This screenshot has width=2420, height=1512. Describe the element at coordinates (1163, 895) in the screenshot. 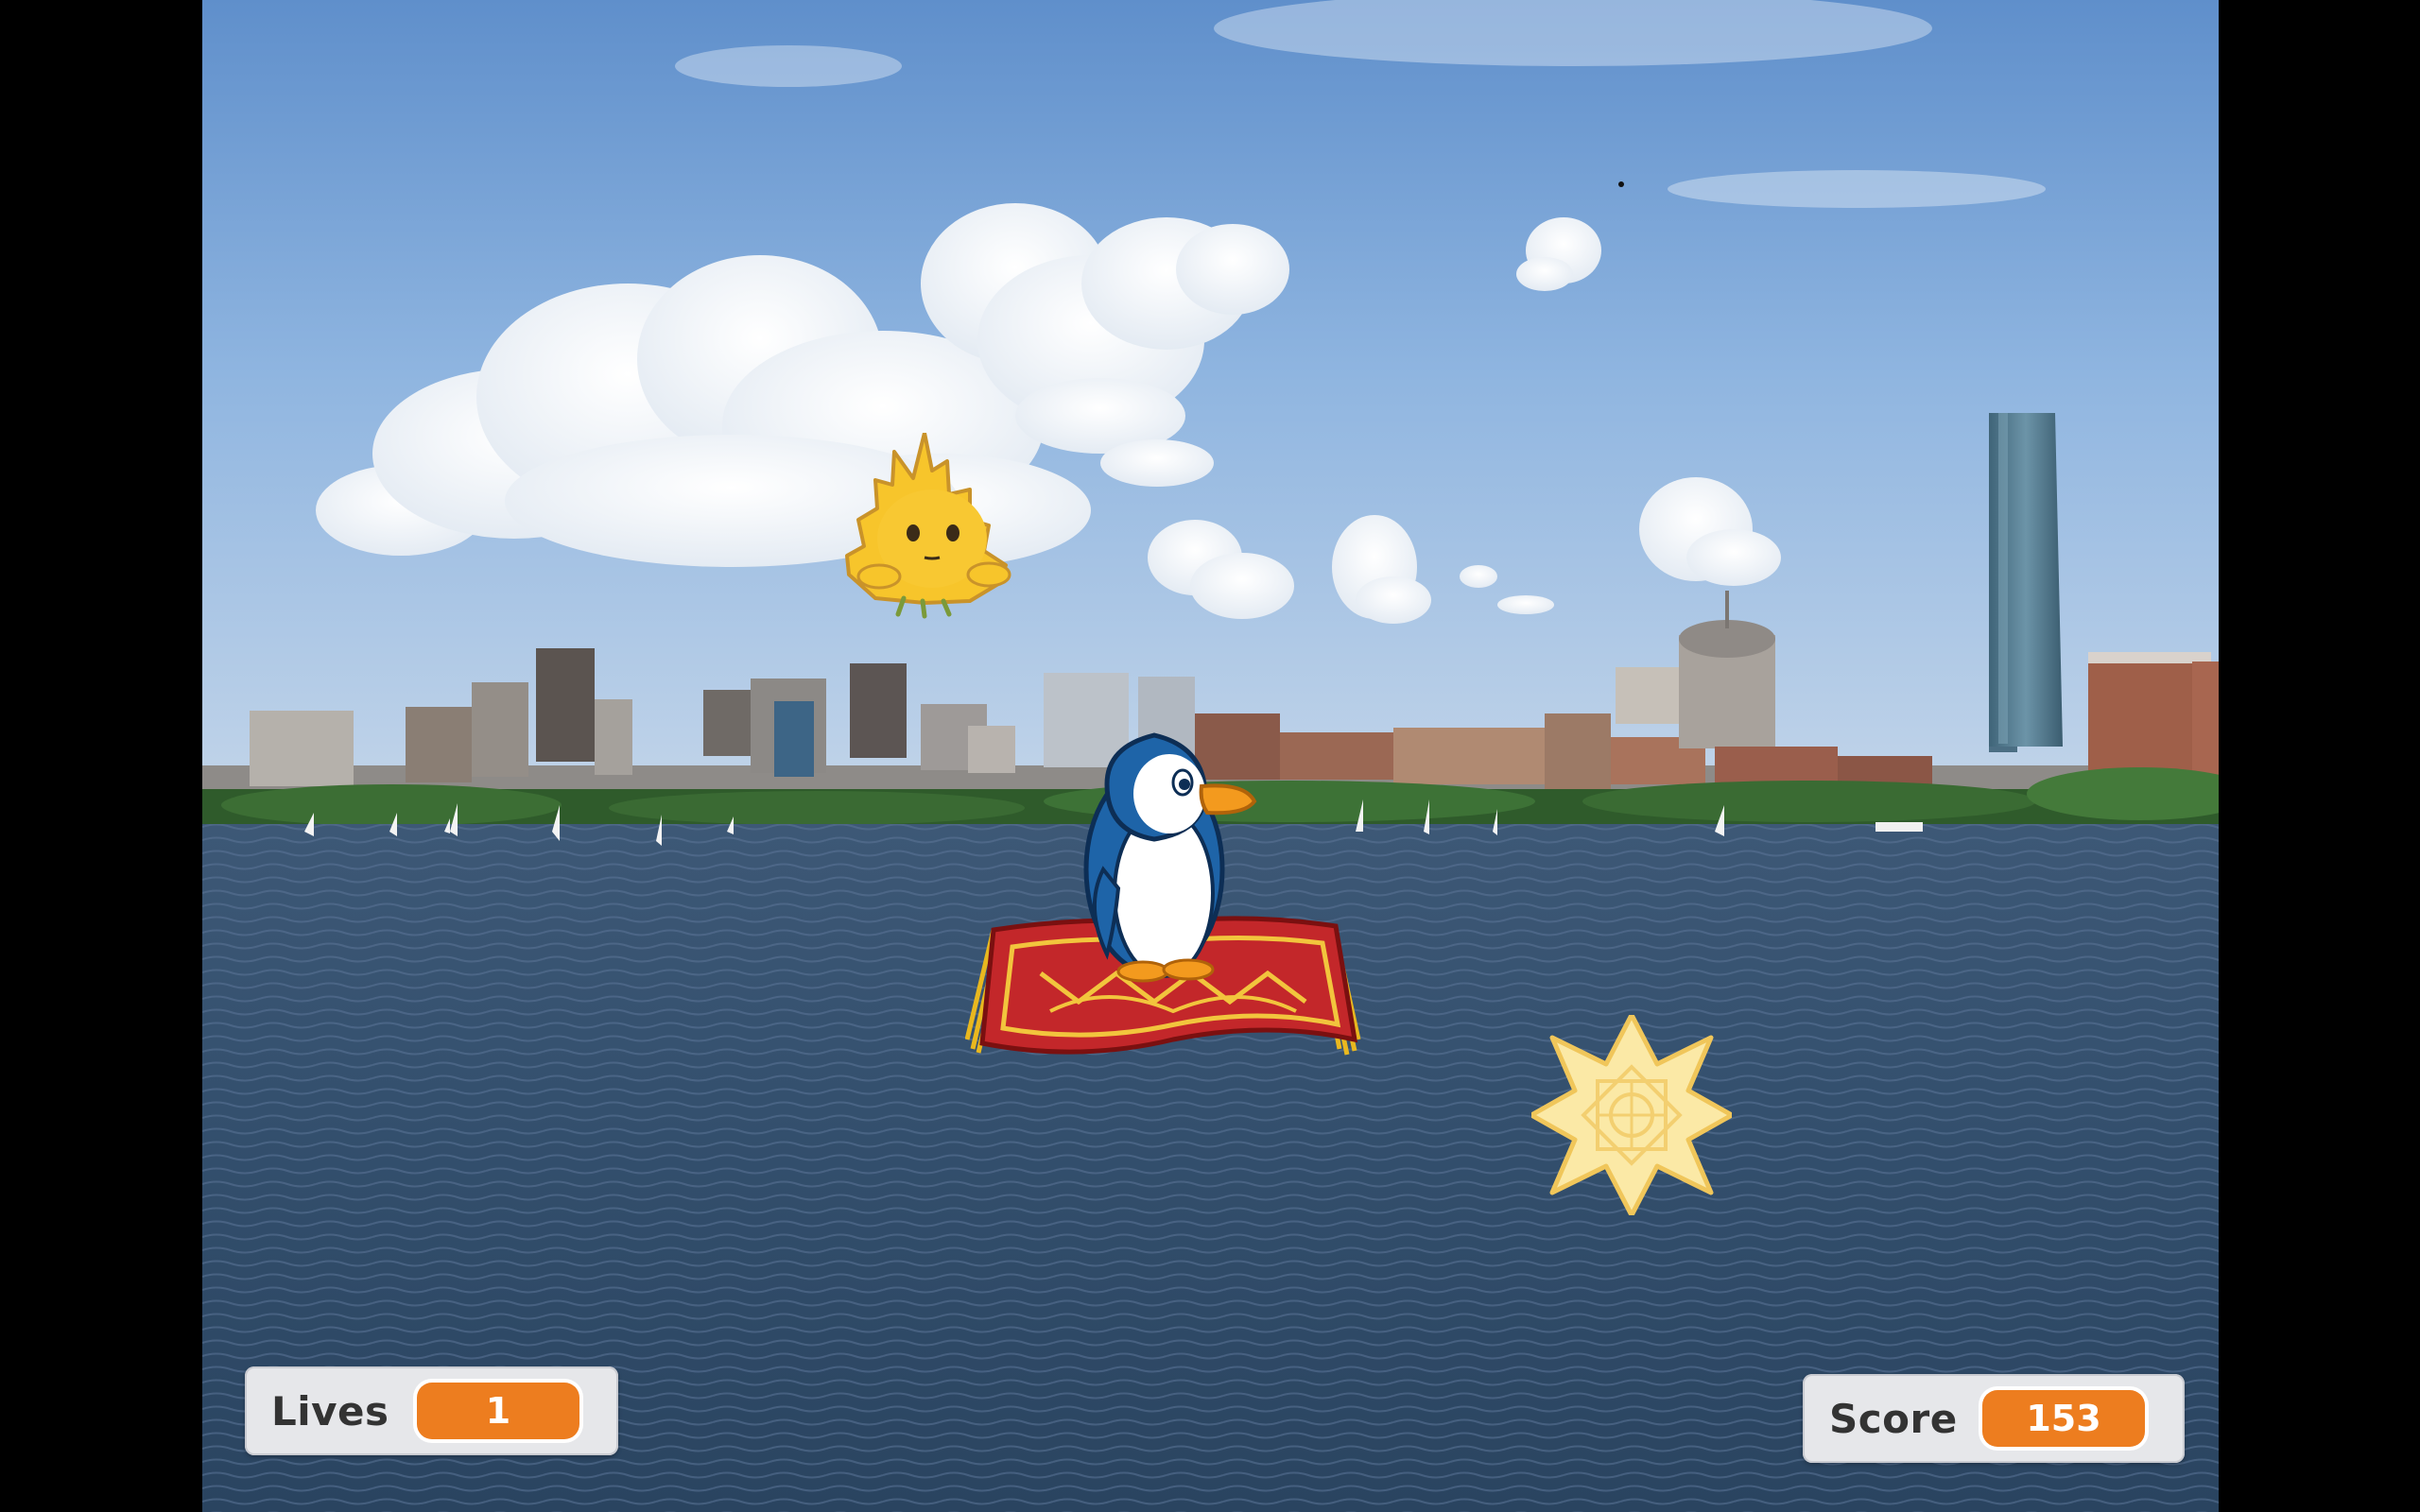

I see `penguin-on-magic-carpet-icon` at that location.